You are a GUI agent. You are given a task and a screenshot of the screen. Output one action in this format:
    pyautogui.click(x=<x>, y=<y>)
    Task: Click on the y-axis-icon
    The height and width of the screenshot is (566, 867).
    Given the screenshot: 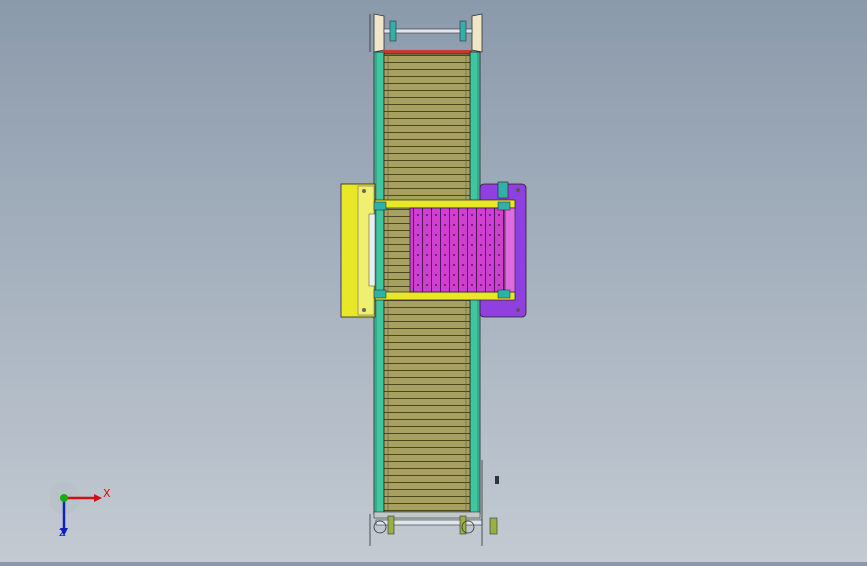 What is the action you would take?
    pyautogui.click(x=64, y=498)
    